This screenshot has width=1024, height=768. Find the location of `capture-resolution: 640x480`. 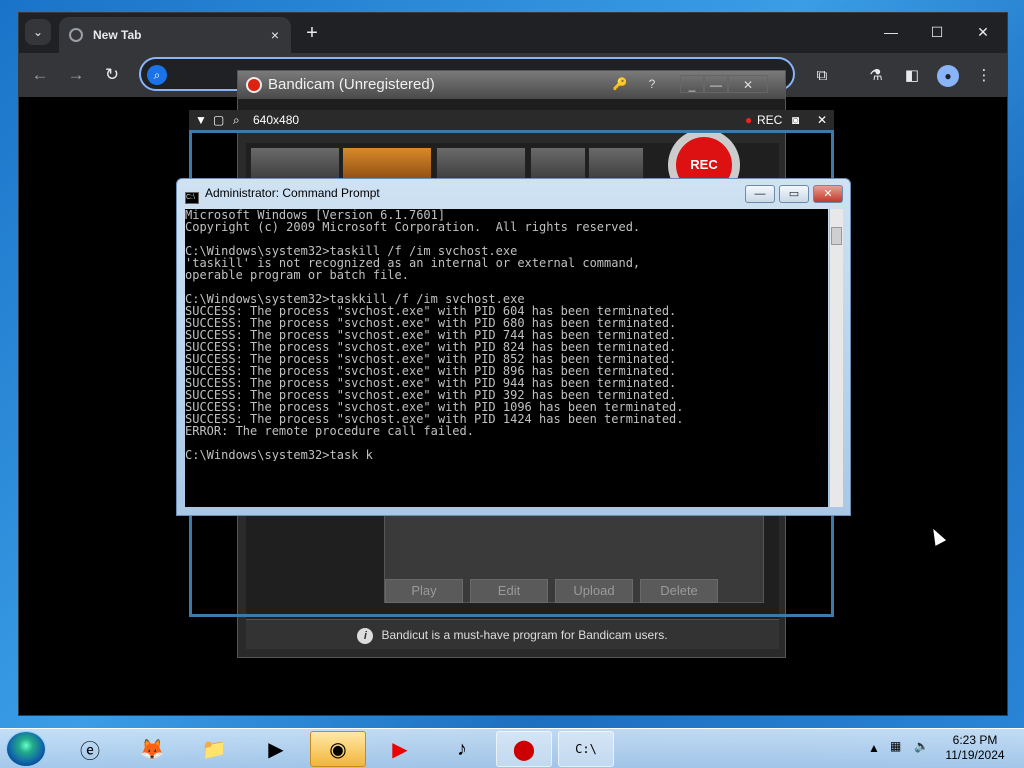

capture-resolution: 640x480 is located at coordinates (276, 120).